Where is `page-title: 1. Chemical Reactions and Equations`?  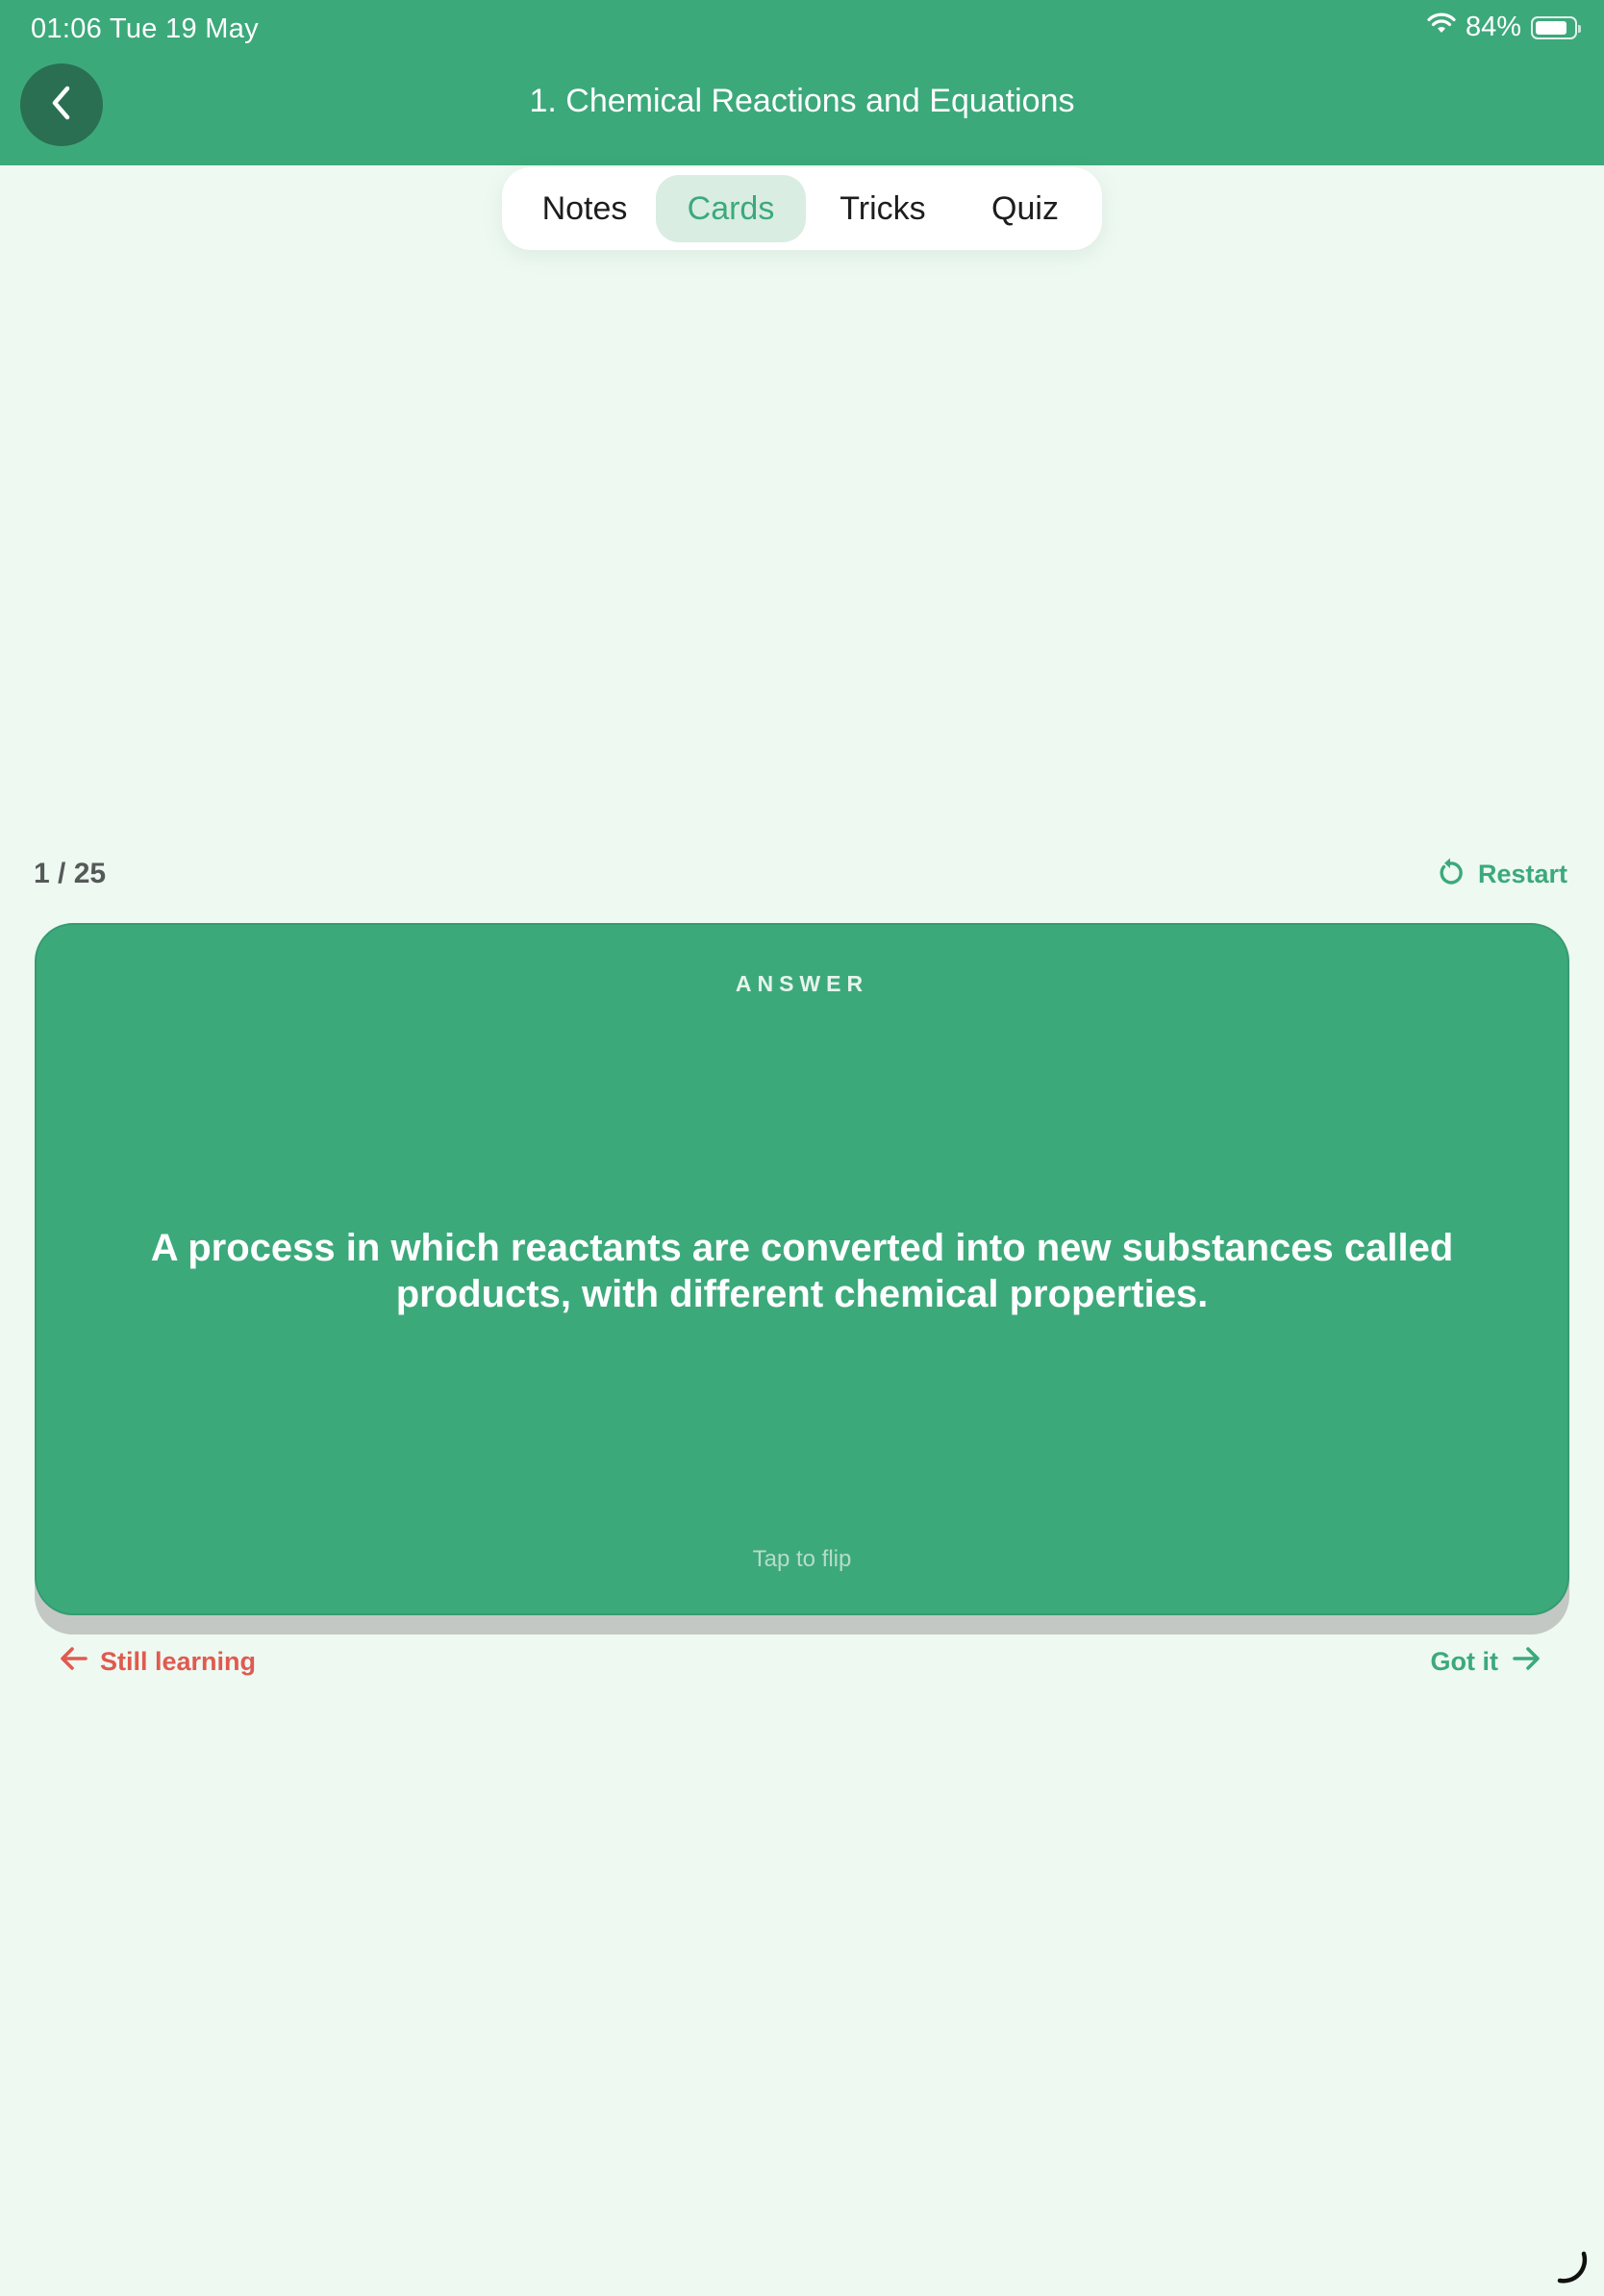 page-title: 1. Chemical Reactions and Equations is located at coordinates (802, 101).